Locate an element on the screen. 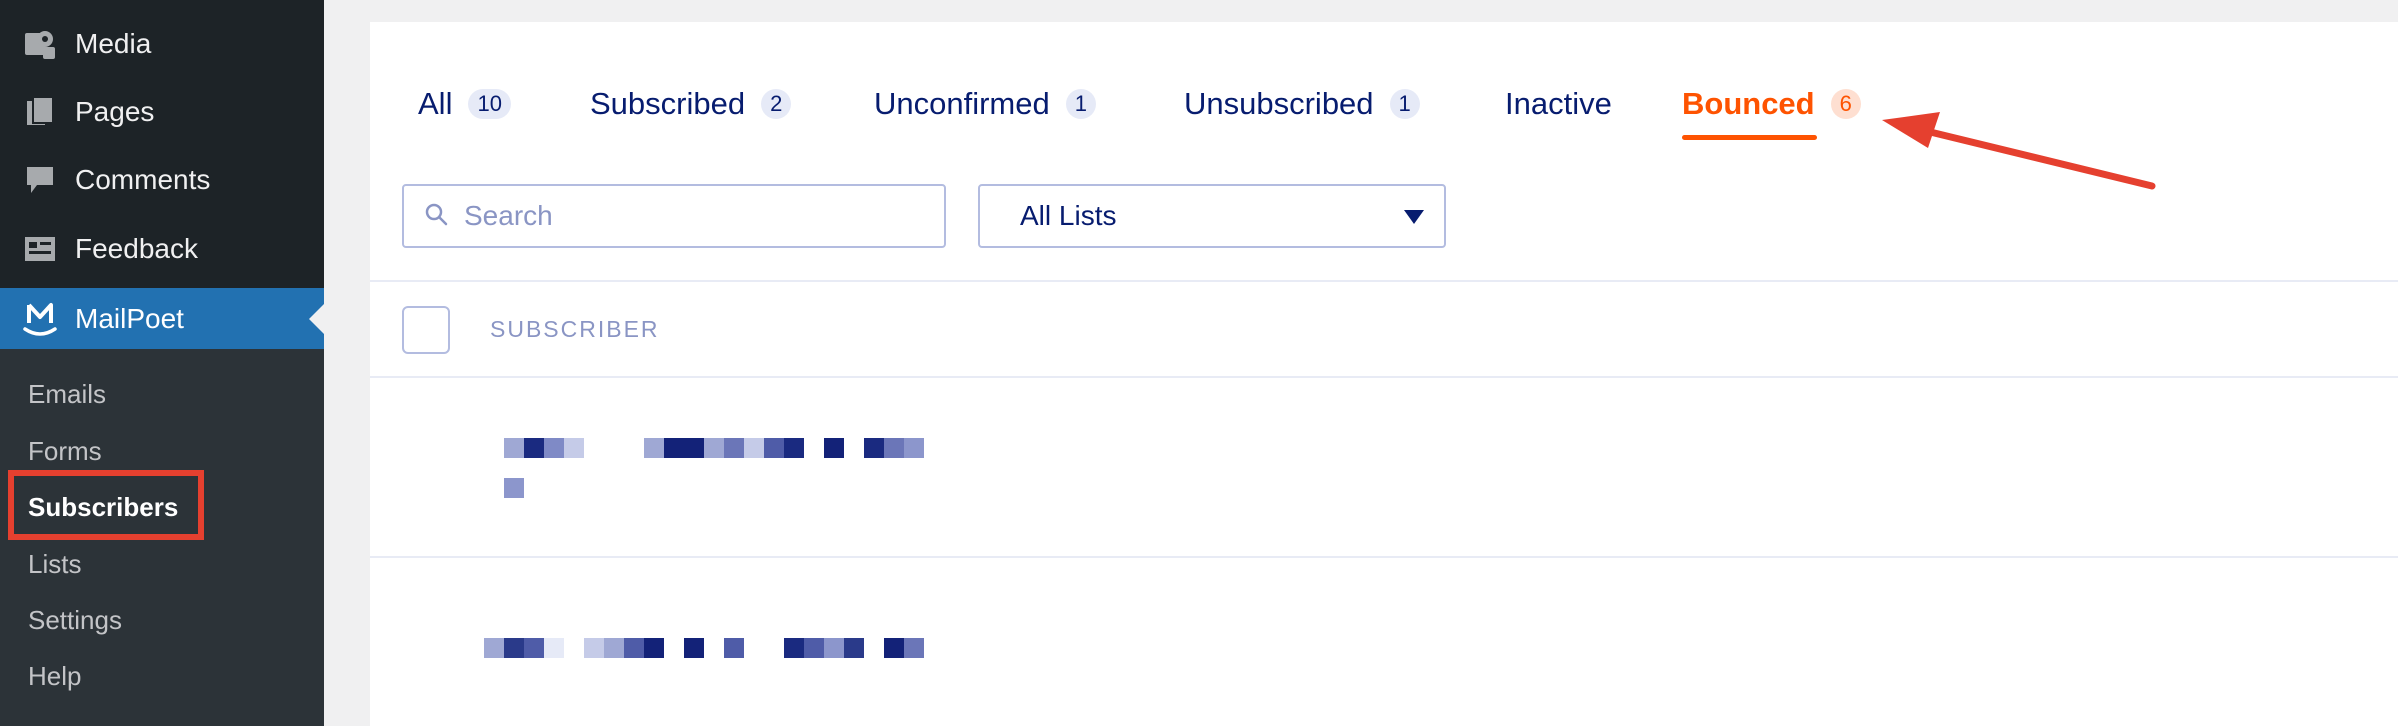 The width and height of the screenshot is (2398, 726). tab-label: Unsubscribed is located at coordinates (1279, 103).